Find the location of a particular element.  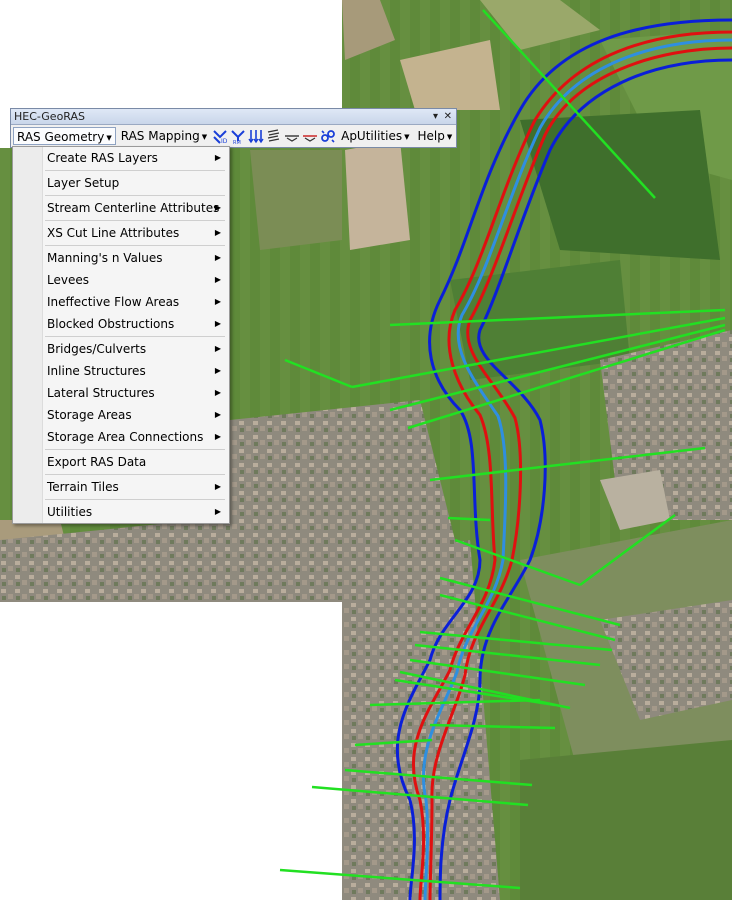

menu-item-label: Inline Structures is located at coordinates (96, 371).